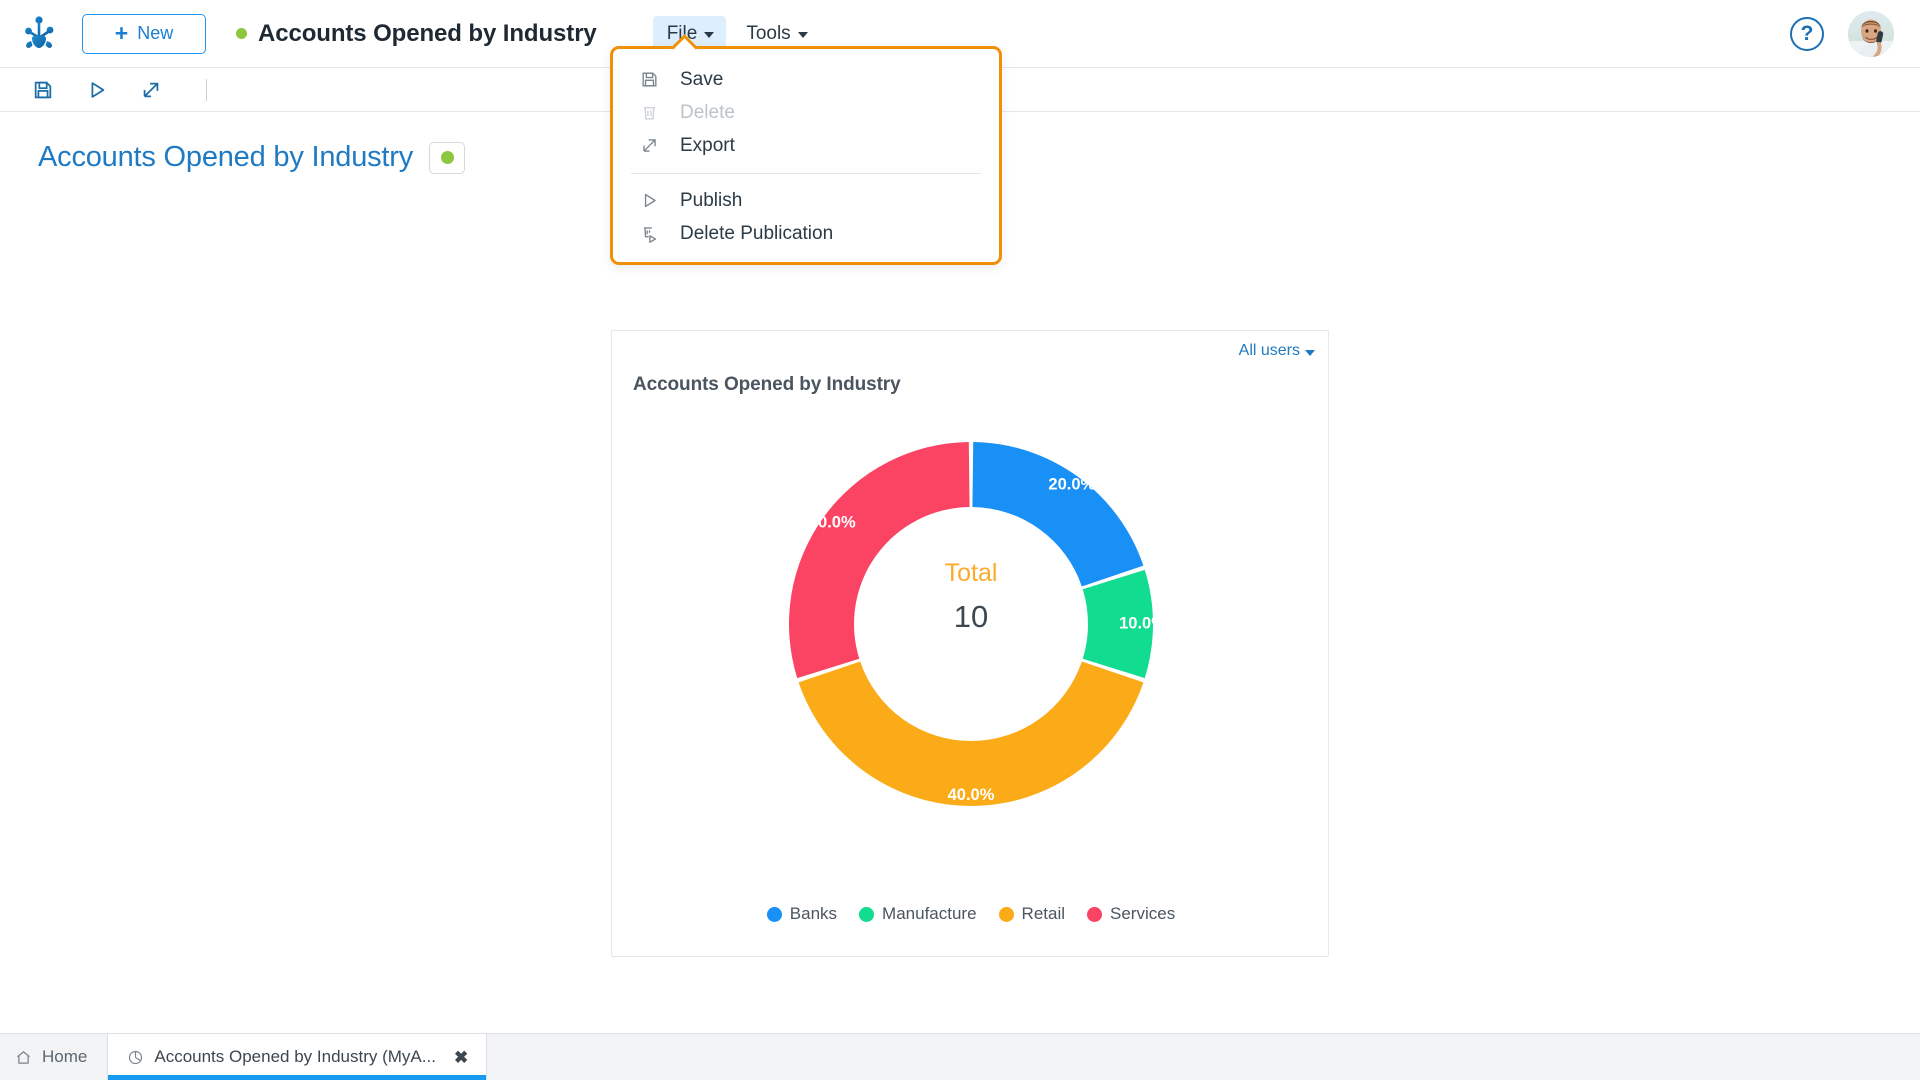 Image resolution: width=1920 pixels, height=1080 pixels. I want to click on donut-center-value: 10, so click(971, 616).